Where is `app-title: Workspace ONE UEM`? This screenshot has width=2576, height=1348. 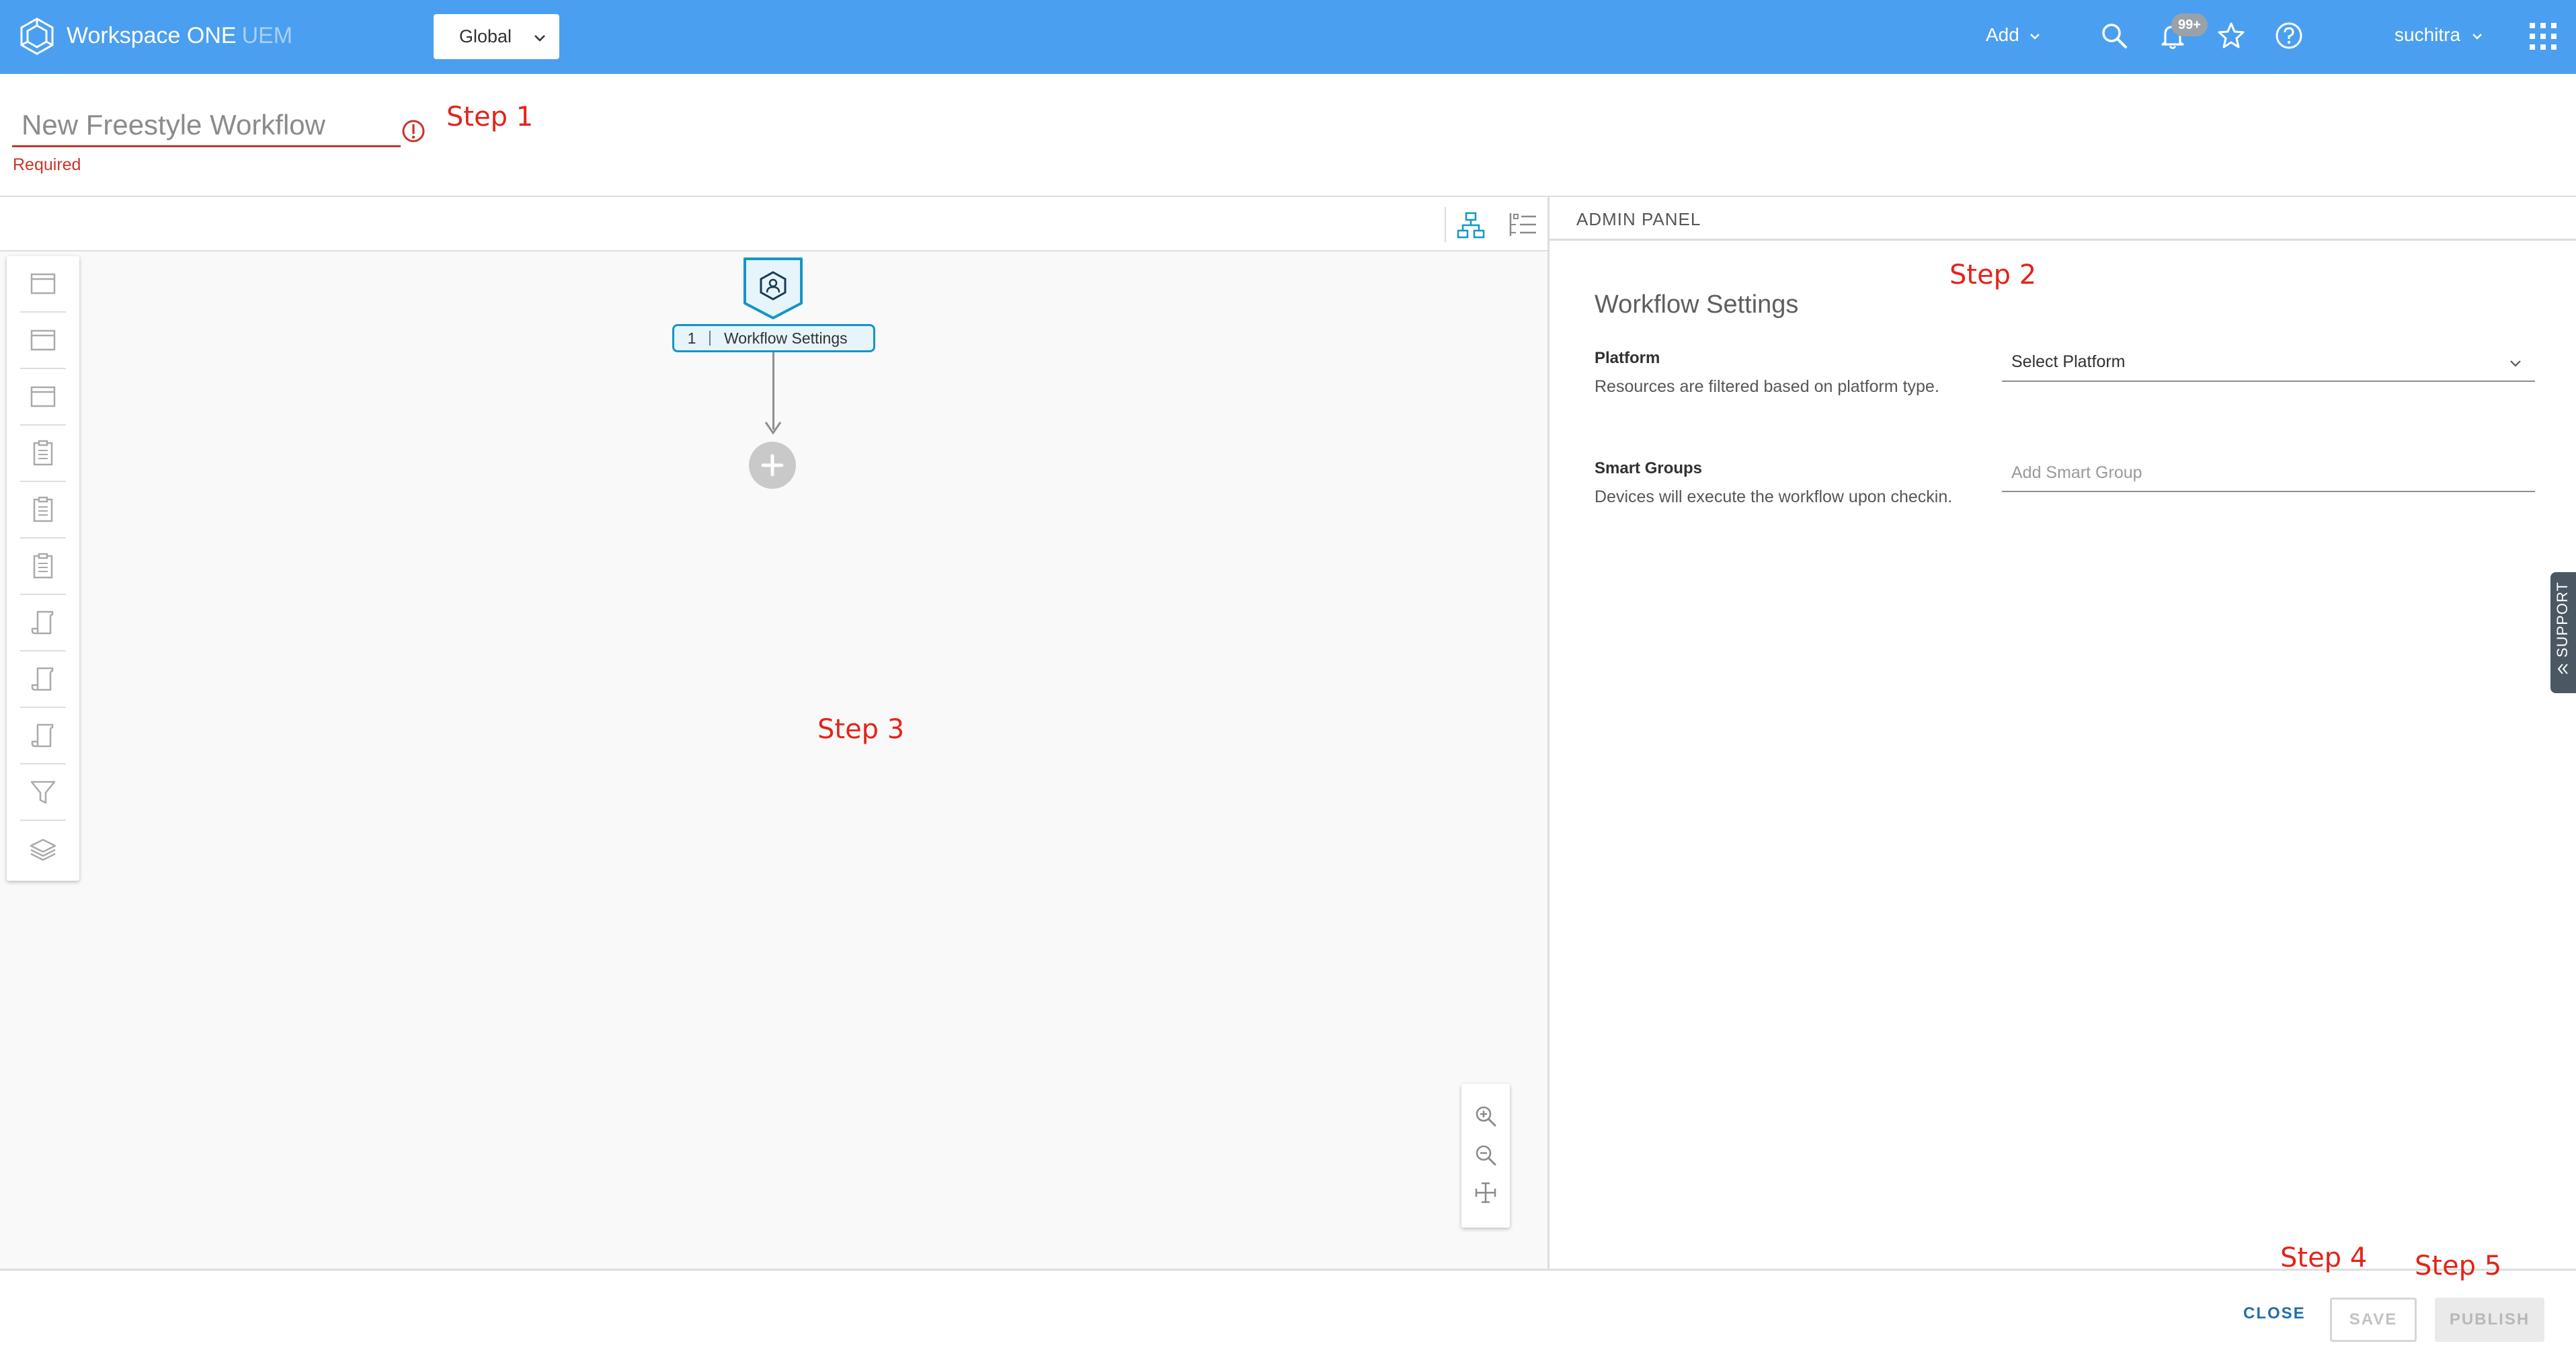
app-title: Workspace ONE UEM is located at coordinates (179, 36).